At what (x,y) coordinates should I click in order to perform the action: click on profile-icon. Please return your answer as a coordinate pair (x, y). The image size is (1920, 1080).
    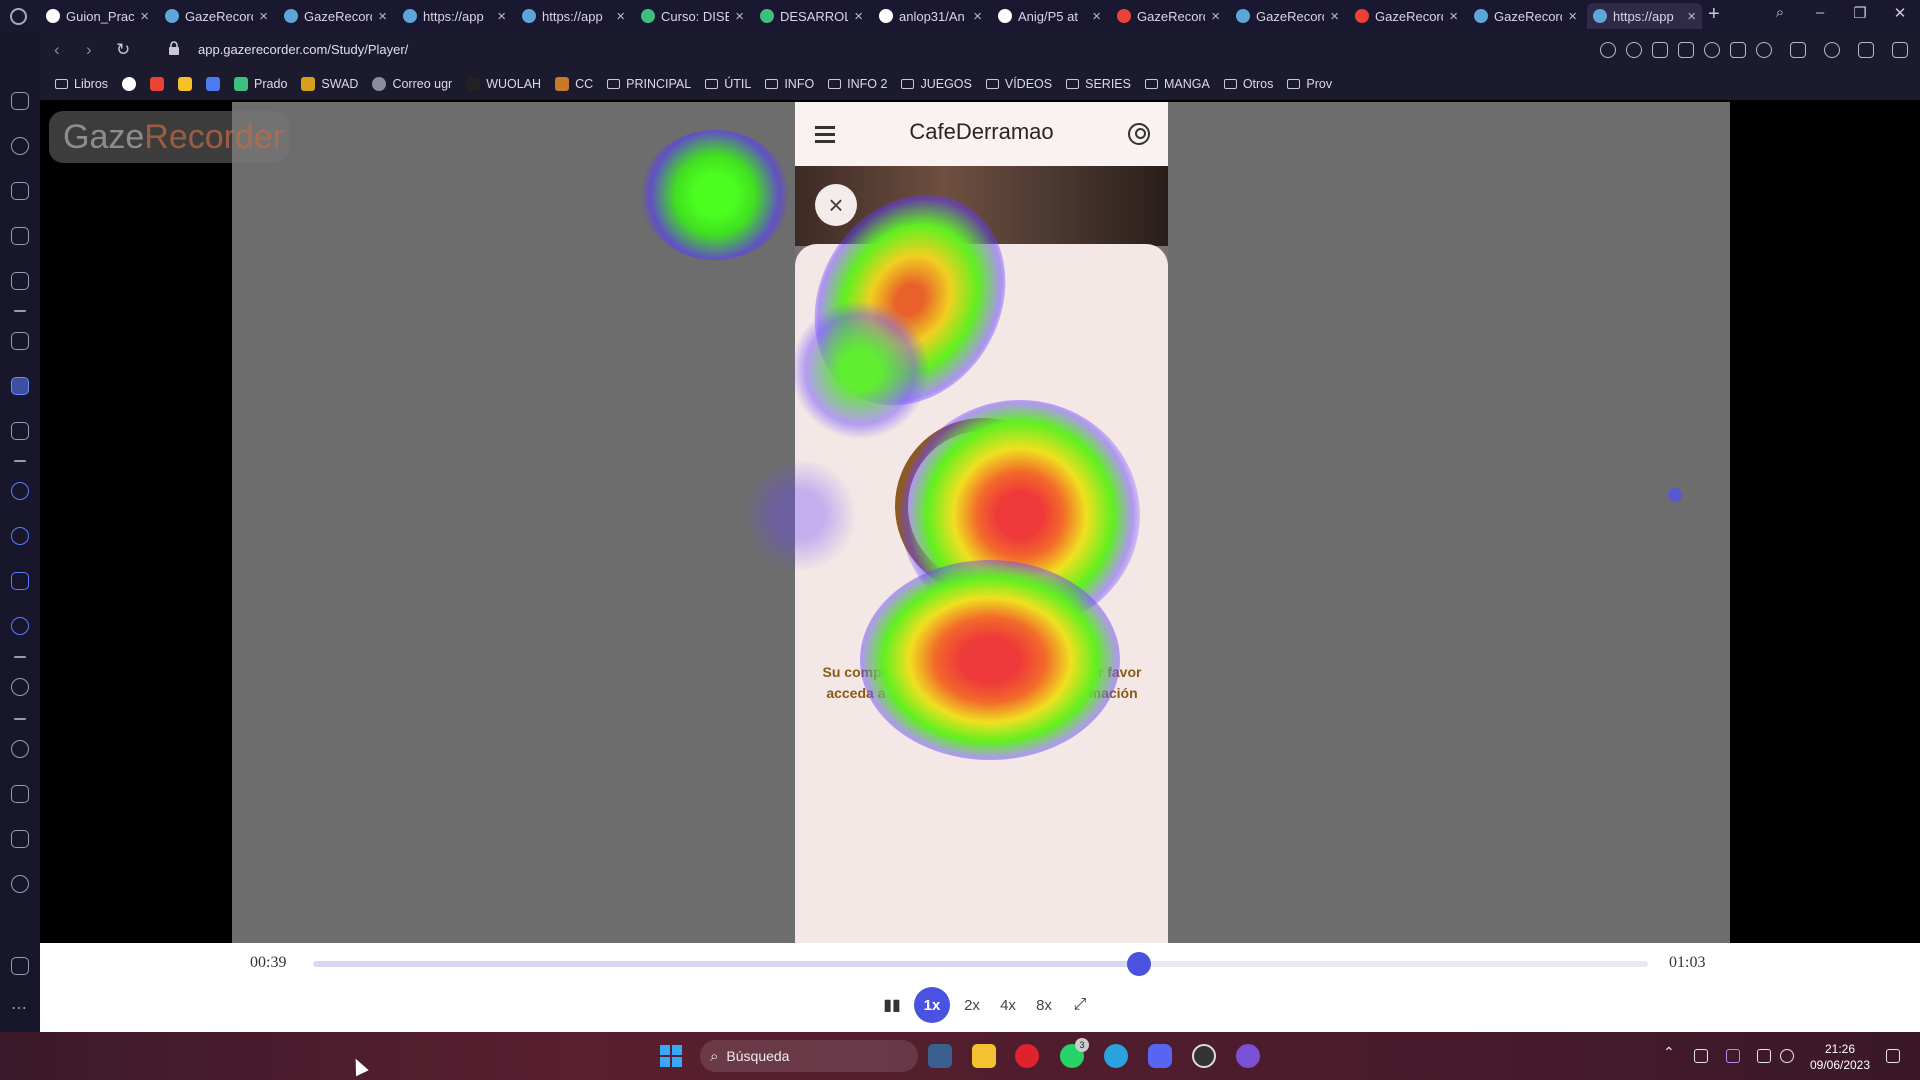
    Looking at the image, I should click on (1832, 50).